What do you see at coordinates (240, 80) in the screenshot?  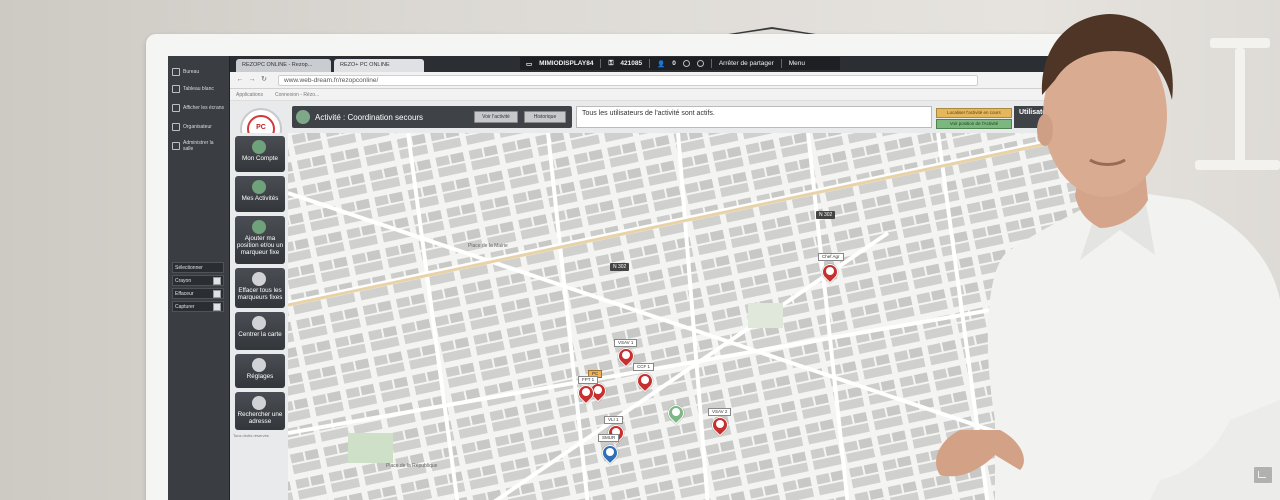 I see `back-icon: ←` at bounding box center [240, 80].